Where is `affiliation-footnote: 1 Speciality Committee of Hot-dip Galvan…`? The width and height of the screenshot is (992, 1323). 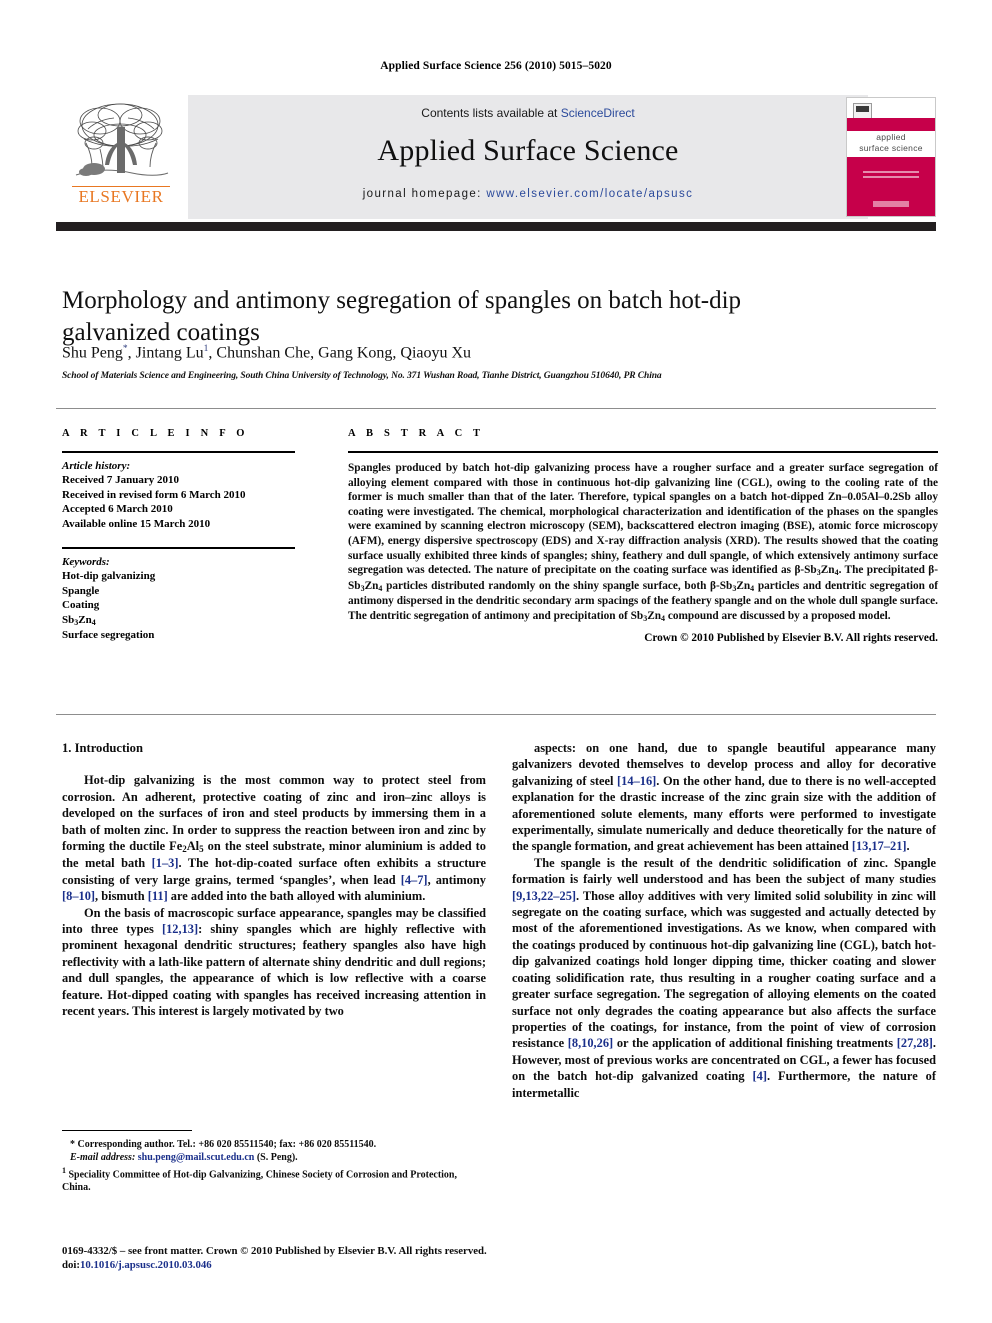 affiliation-footnote: 1 Speciality Committee of Hot-dip Galvan… is located at coordinates (259, 1180).